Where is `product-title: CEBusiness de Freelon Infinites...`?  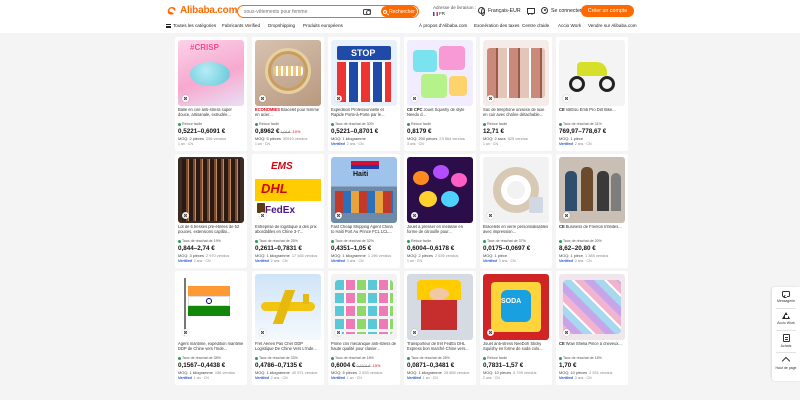 product-title: CEBusiness de Freelon Infinites... is located at coordinates (592, 232).